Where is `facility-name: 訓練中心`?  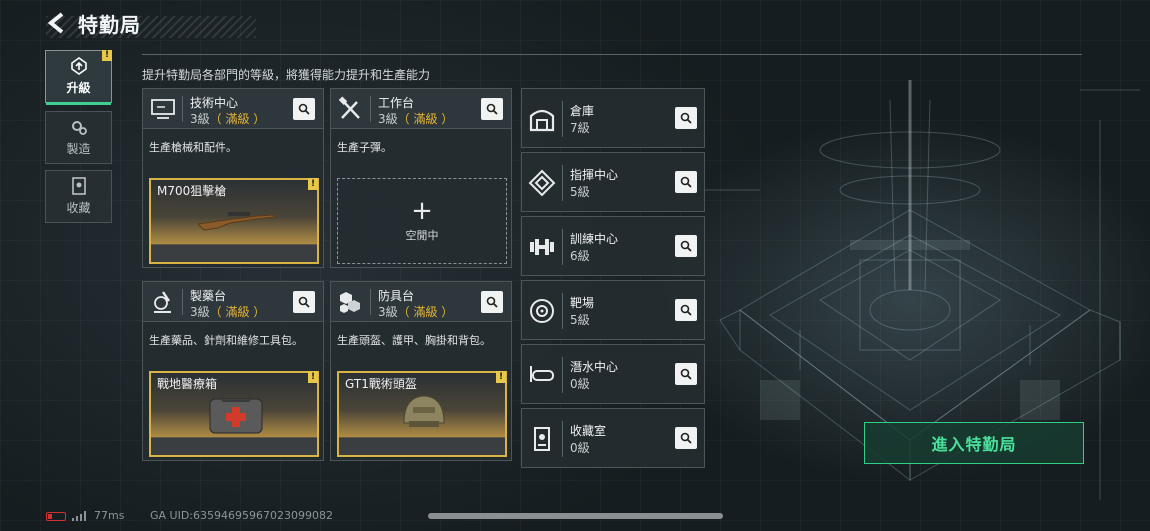 facility-name: 訓練中心 is located at coordinates (594, 239).